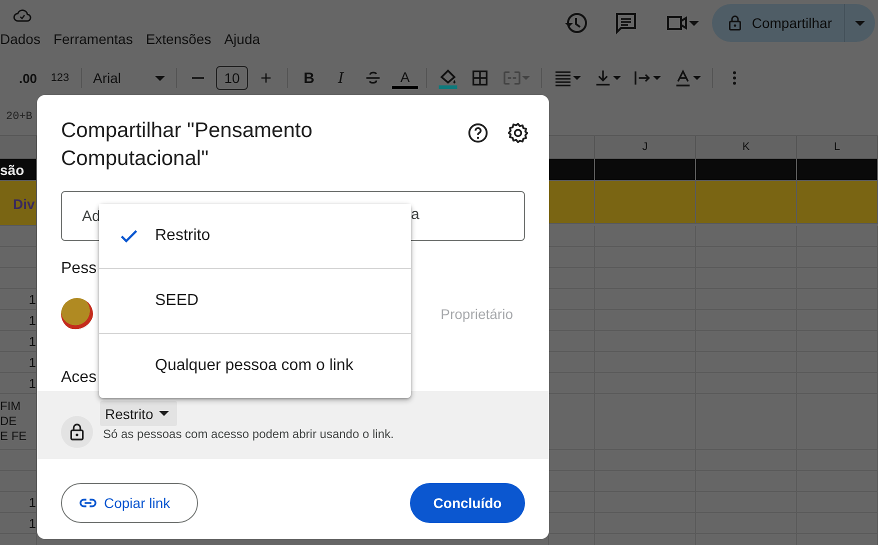 This screenshot has width=878, height=545. Describe the element at coordinates (746, 147) in the screenshot. I see `column-header: K` at that location.